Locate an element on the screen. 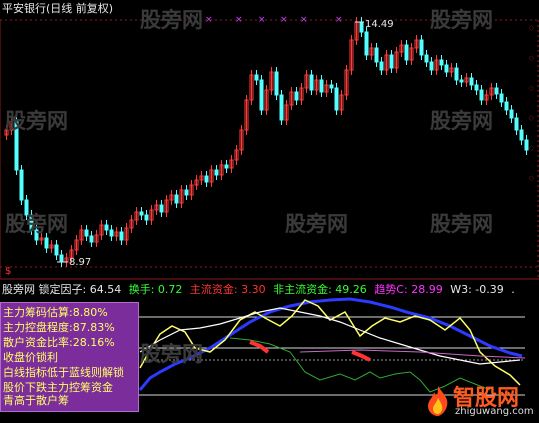 Image resolution: width=539 pixels, height=423 pixels. indicator-field: 换手: 0.72 is located at coordinates (155, 289).